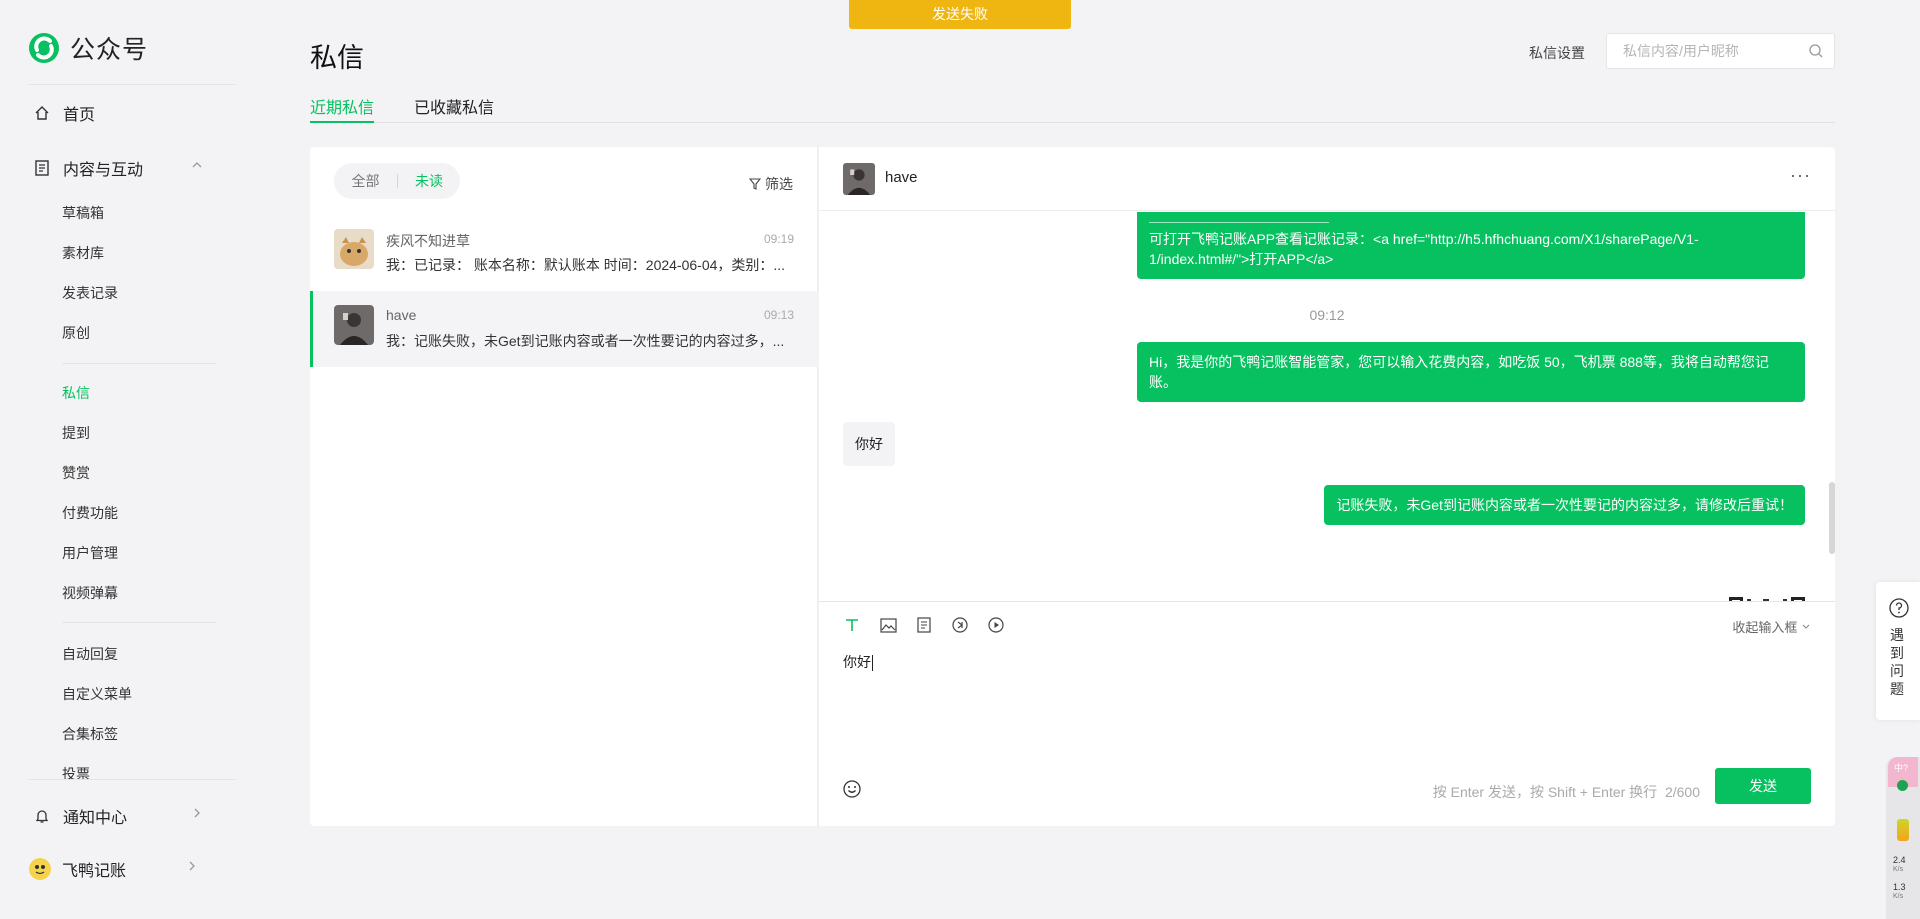  I want to click on account-avatar, so click(40, 869).